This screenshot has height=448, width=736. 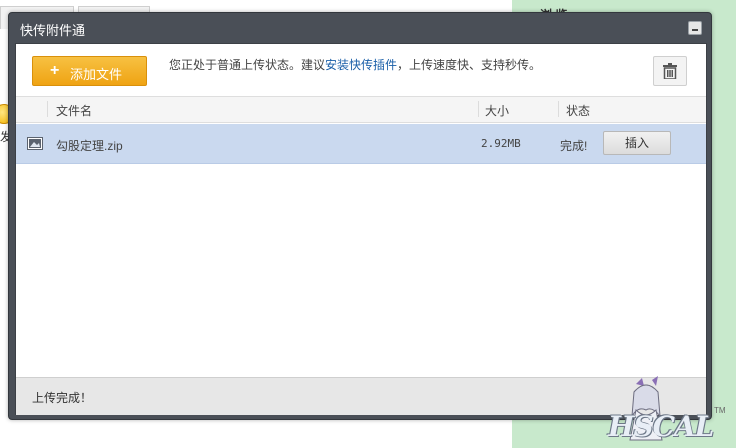 I want to click on install-plugin-link: 安装快传插件, so click(x=361, y=65).